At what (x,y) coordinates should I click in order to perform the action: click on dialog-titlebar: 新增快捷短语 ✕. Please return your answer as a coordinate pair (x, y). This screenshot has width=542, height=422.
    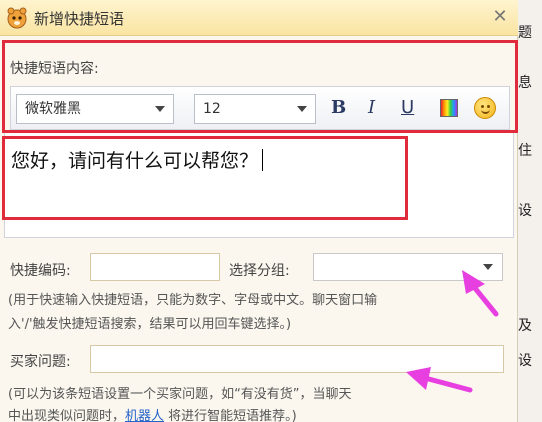
    Looking at the image, I should click on (259, 18).